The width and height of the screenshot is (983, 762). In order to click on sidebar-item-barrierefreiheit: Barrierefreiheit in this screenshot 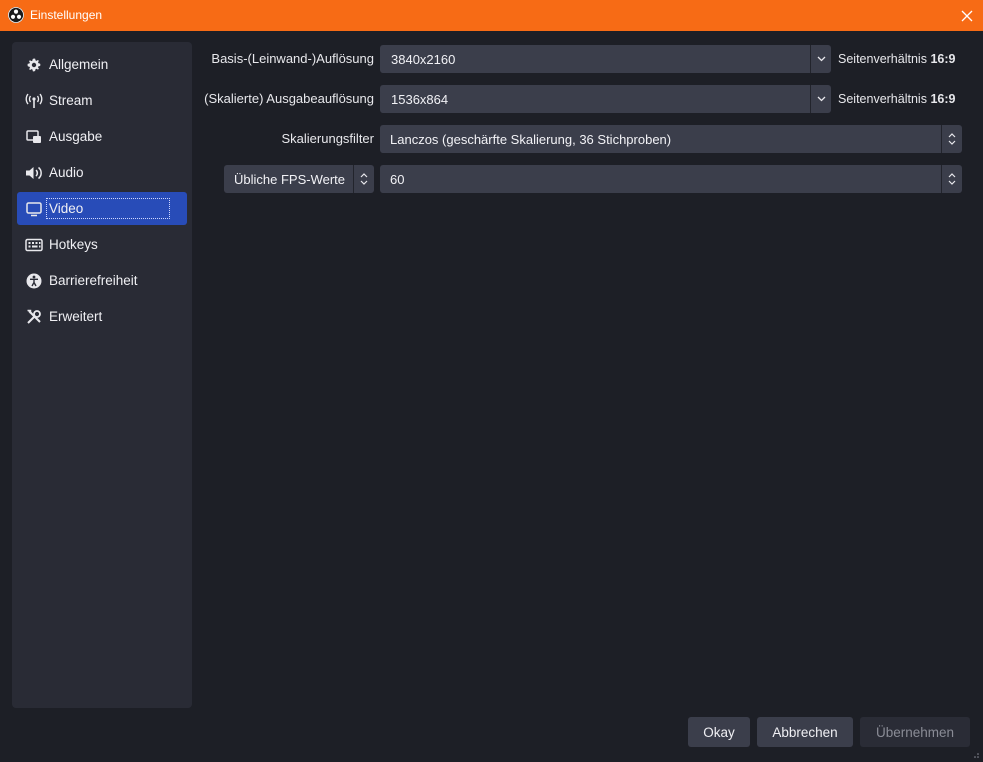, I will do `click(102, 280)`.